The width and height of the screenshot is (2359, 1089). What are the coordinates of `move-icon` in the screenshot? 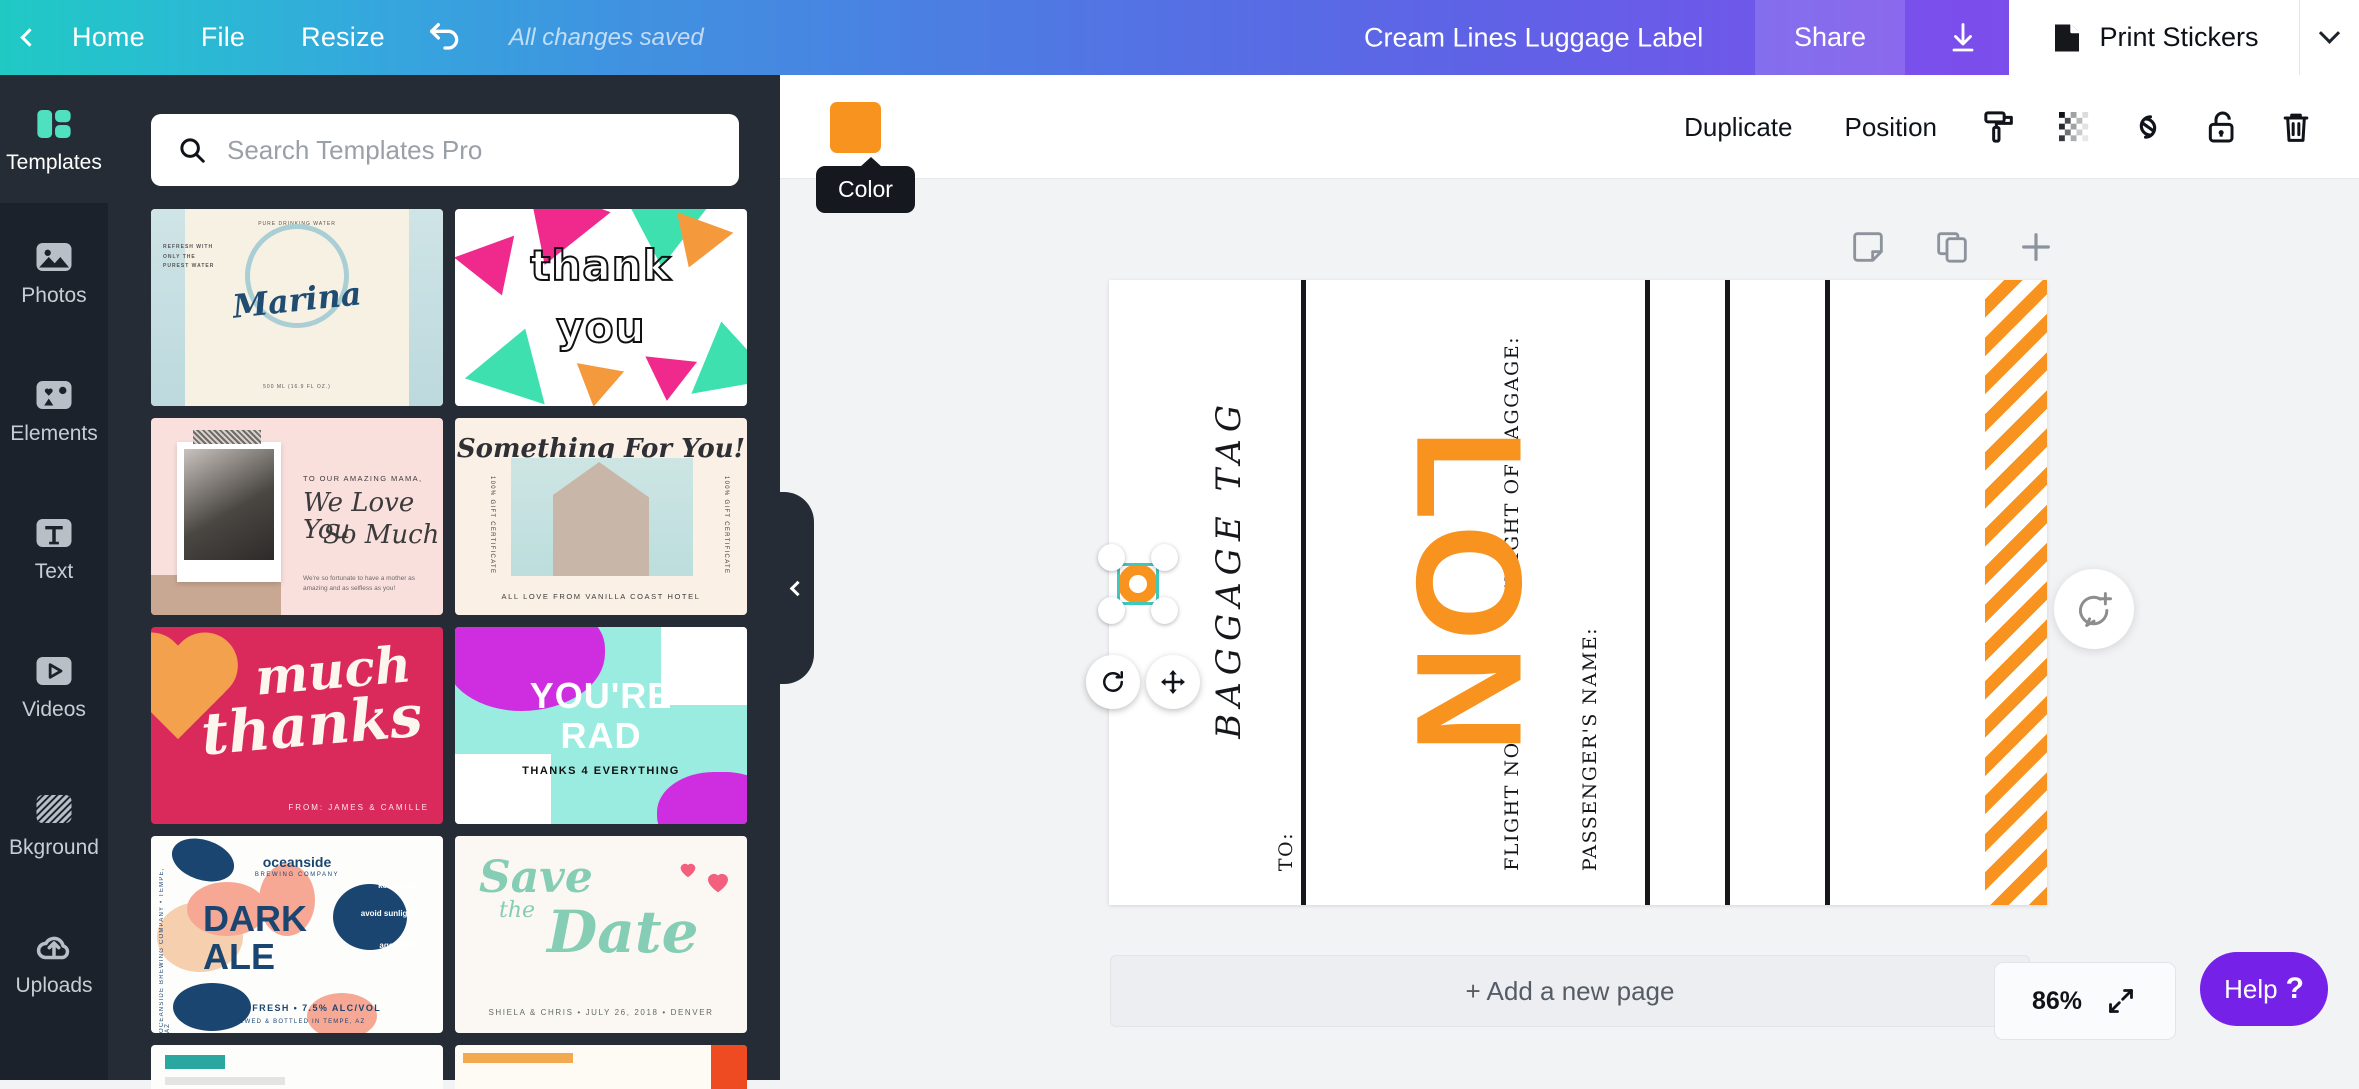 It's located at (1173, 682).